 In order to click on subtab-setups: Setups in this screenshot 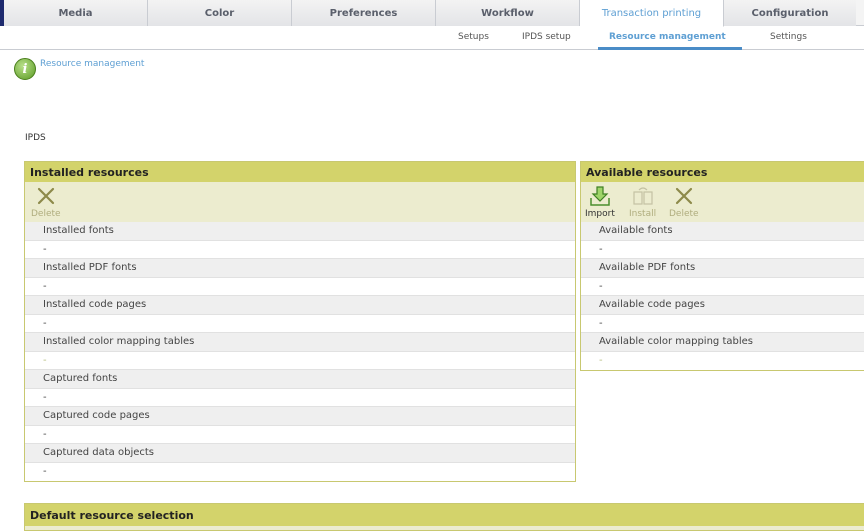, I will do `click(473, 37)`.